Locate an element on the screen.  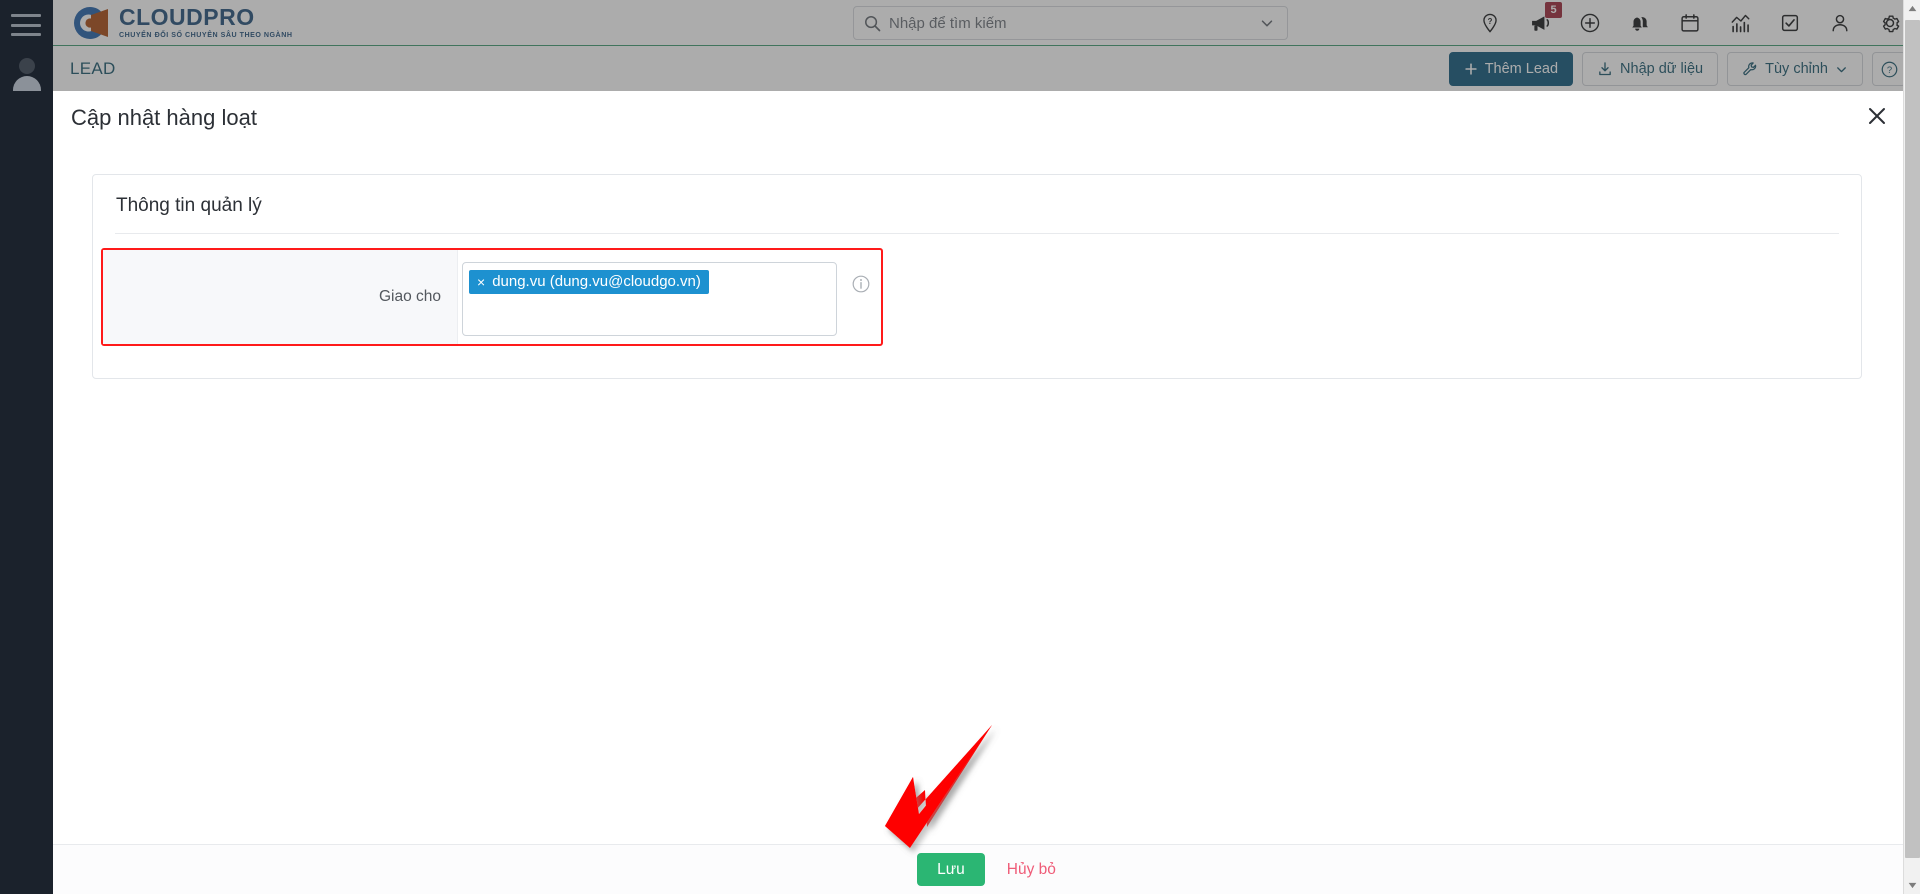
tag-label: dung.vu (dung.vu@cloudgo.vn) is located at coordinates (596, 281).